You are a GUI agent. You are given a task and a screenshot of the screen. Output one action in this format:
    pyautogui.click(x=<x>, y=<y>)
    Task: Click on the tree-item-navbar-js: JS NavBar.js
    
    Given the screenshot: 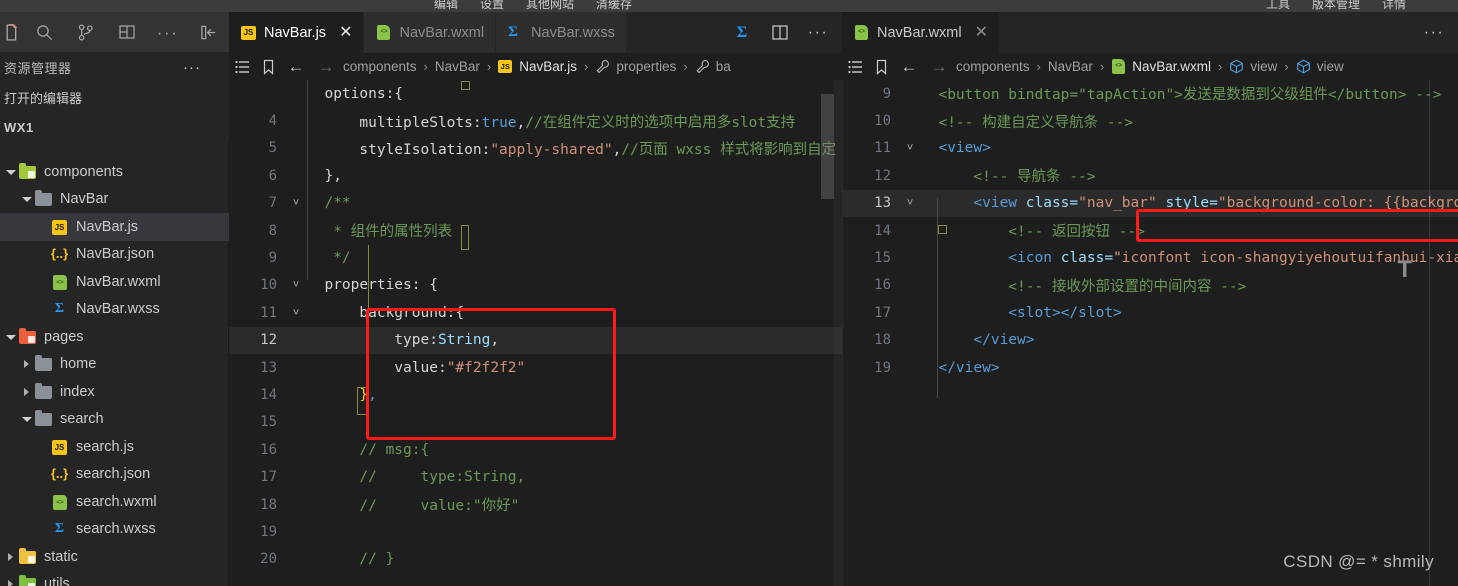 What is the action you would take?
    pyautogui.click(x=114, y=227)
    